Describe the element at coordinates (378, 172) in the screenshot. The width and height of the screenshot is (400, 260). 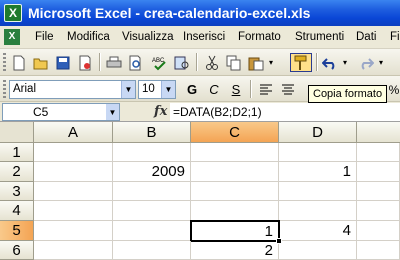
I see `cell-e2` at that location.